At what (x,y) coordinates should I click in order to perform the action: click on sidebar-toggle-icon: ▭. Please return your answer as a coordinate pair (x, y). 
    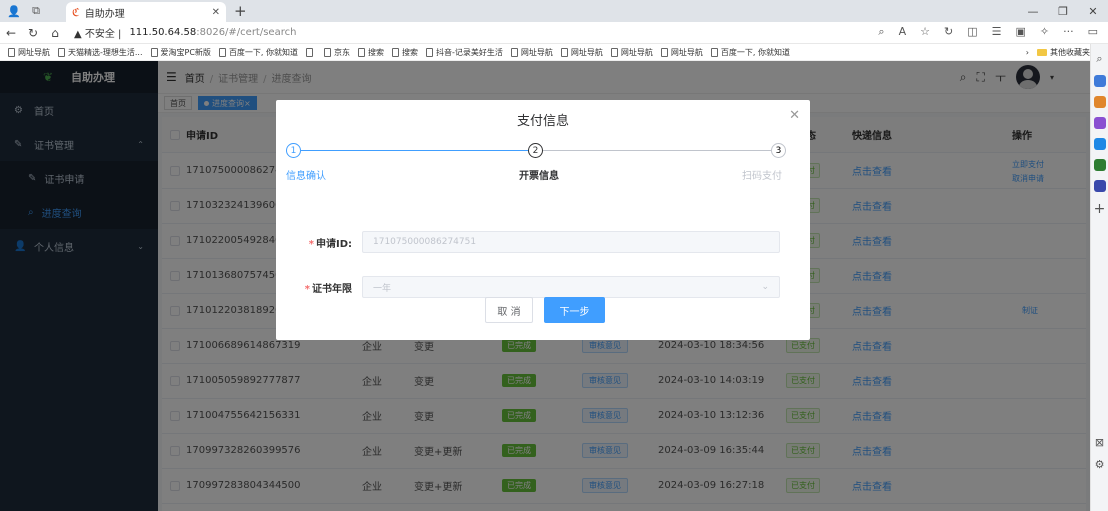
    Looking at the image, I should click on (1093, 32).